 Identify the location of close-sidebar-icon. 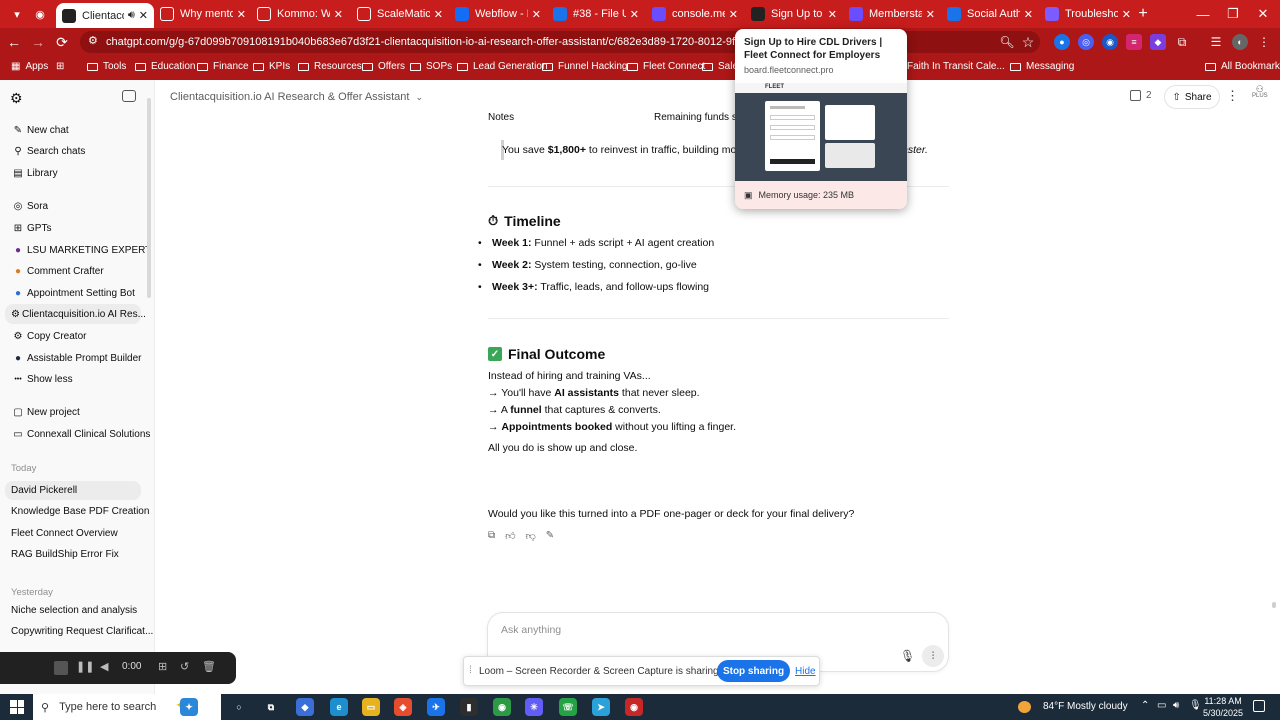
(129, 96).